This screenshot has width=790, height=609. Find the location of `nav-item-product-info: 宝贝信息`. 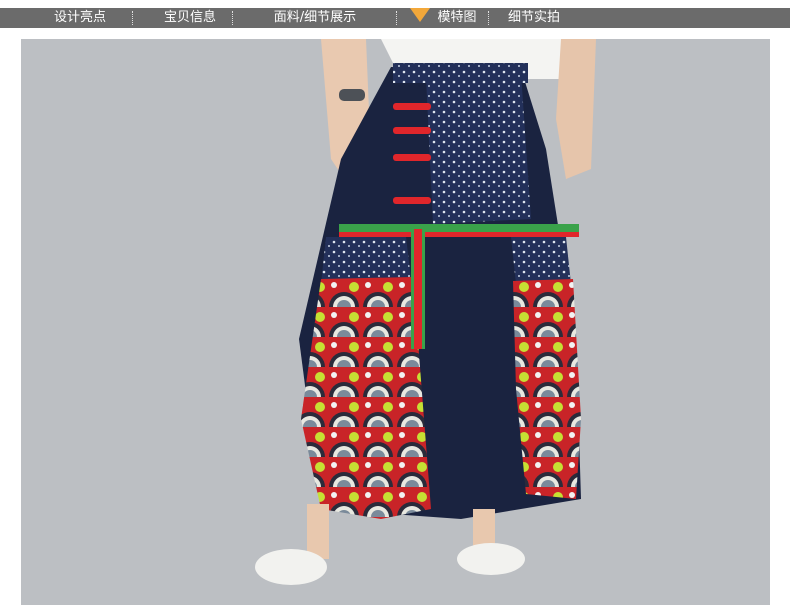

nav-item-product-info: 宝贝信息 is located at coordinates (190, 18).